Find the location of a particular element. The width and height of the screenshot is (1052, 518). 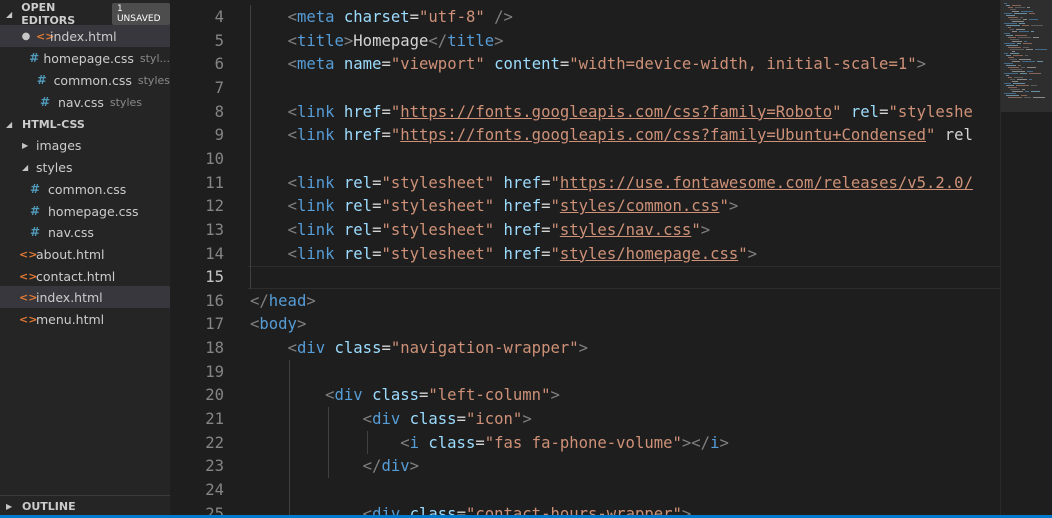

line-code: <div class="icon"> is located at coordinates (391, 419).